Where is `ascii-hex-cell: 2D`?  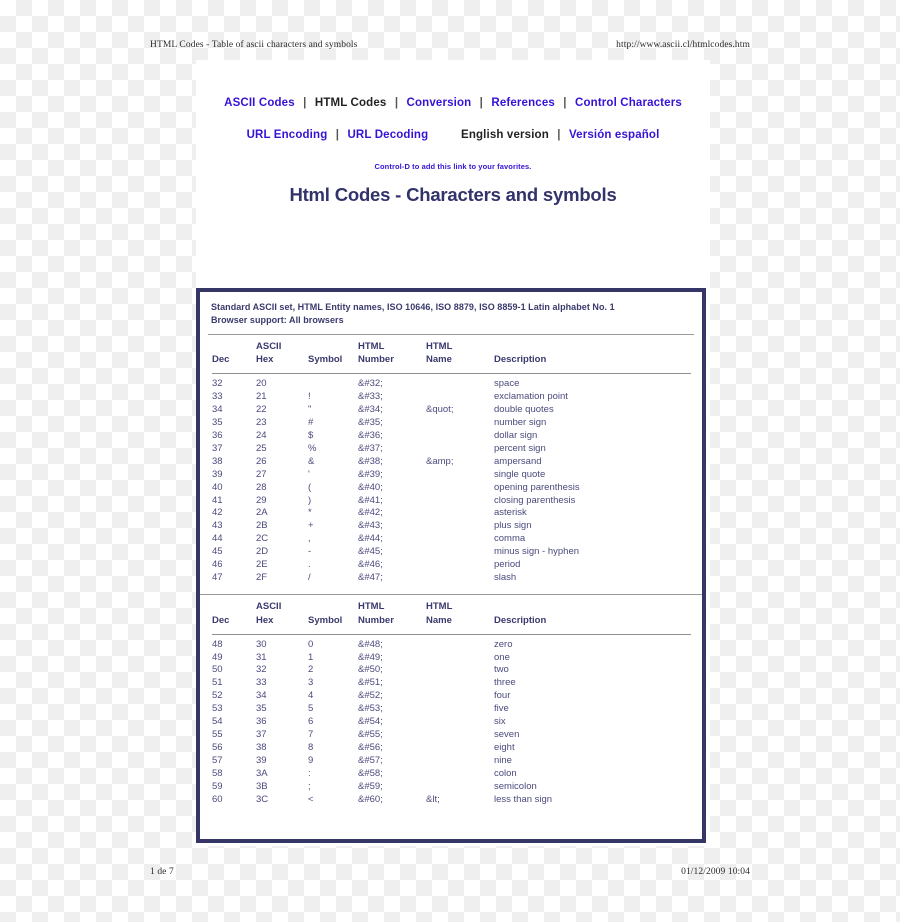
ascii-hex-cell: 2D is located at coordinates (262, 552).